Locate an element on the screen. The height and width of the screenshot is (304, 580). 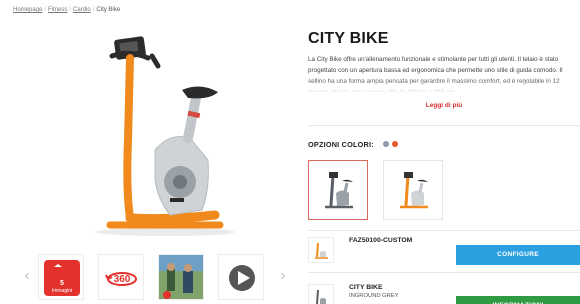
play-icon is located at coordinates (242, 278).